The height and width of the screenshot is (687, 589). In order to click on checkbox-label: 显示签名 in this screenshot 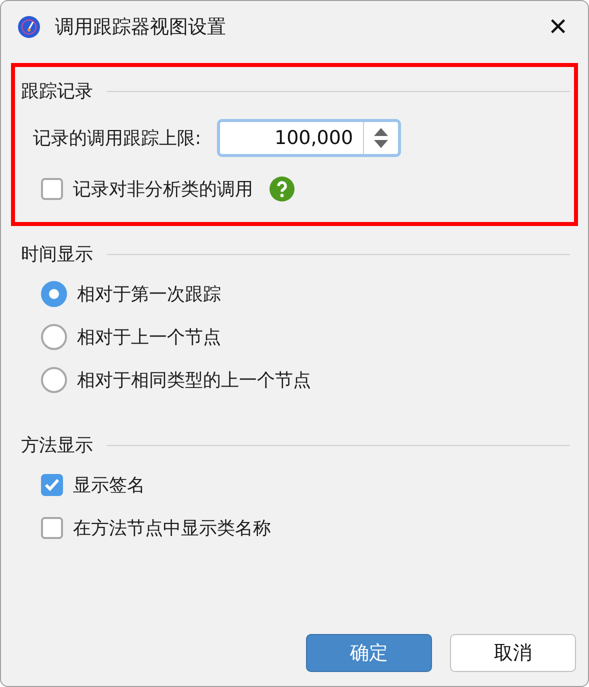, I will do `click(109, 485)`.